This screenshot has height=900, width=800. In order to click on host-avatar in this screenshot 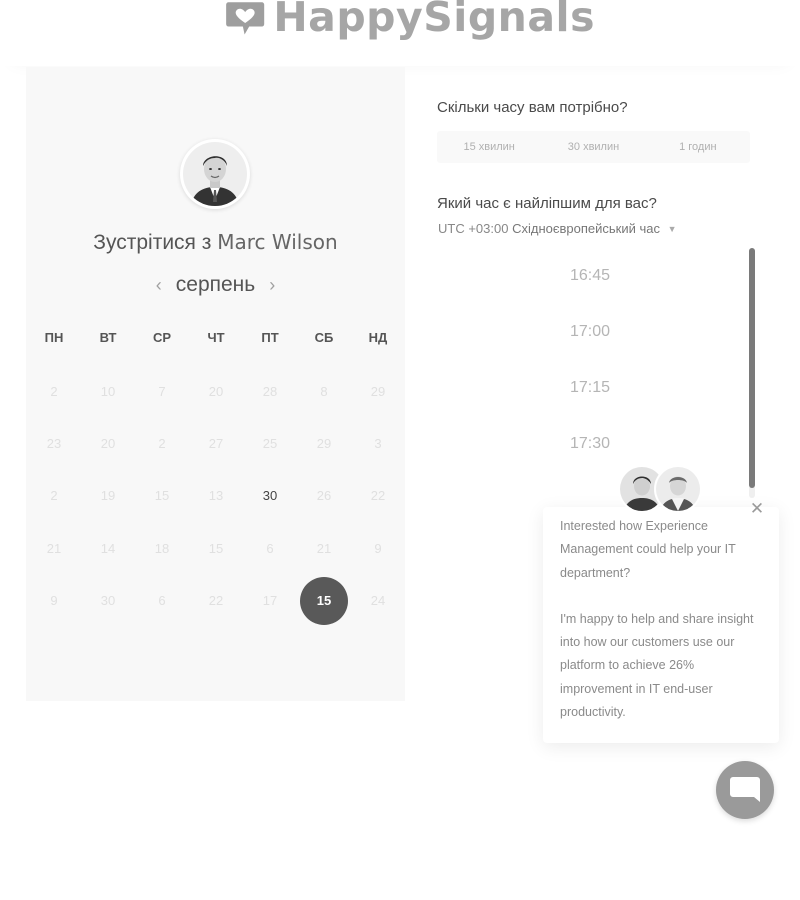, I will do `click(215, 174)`.